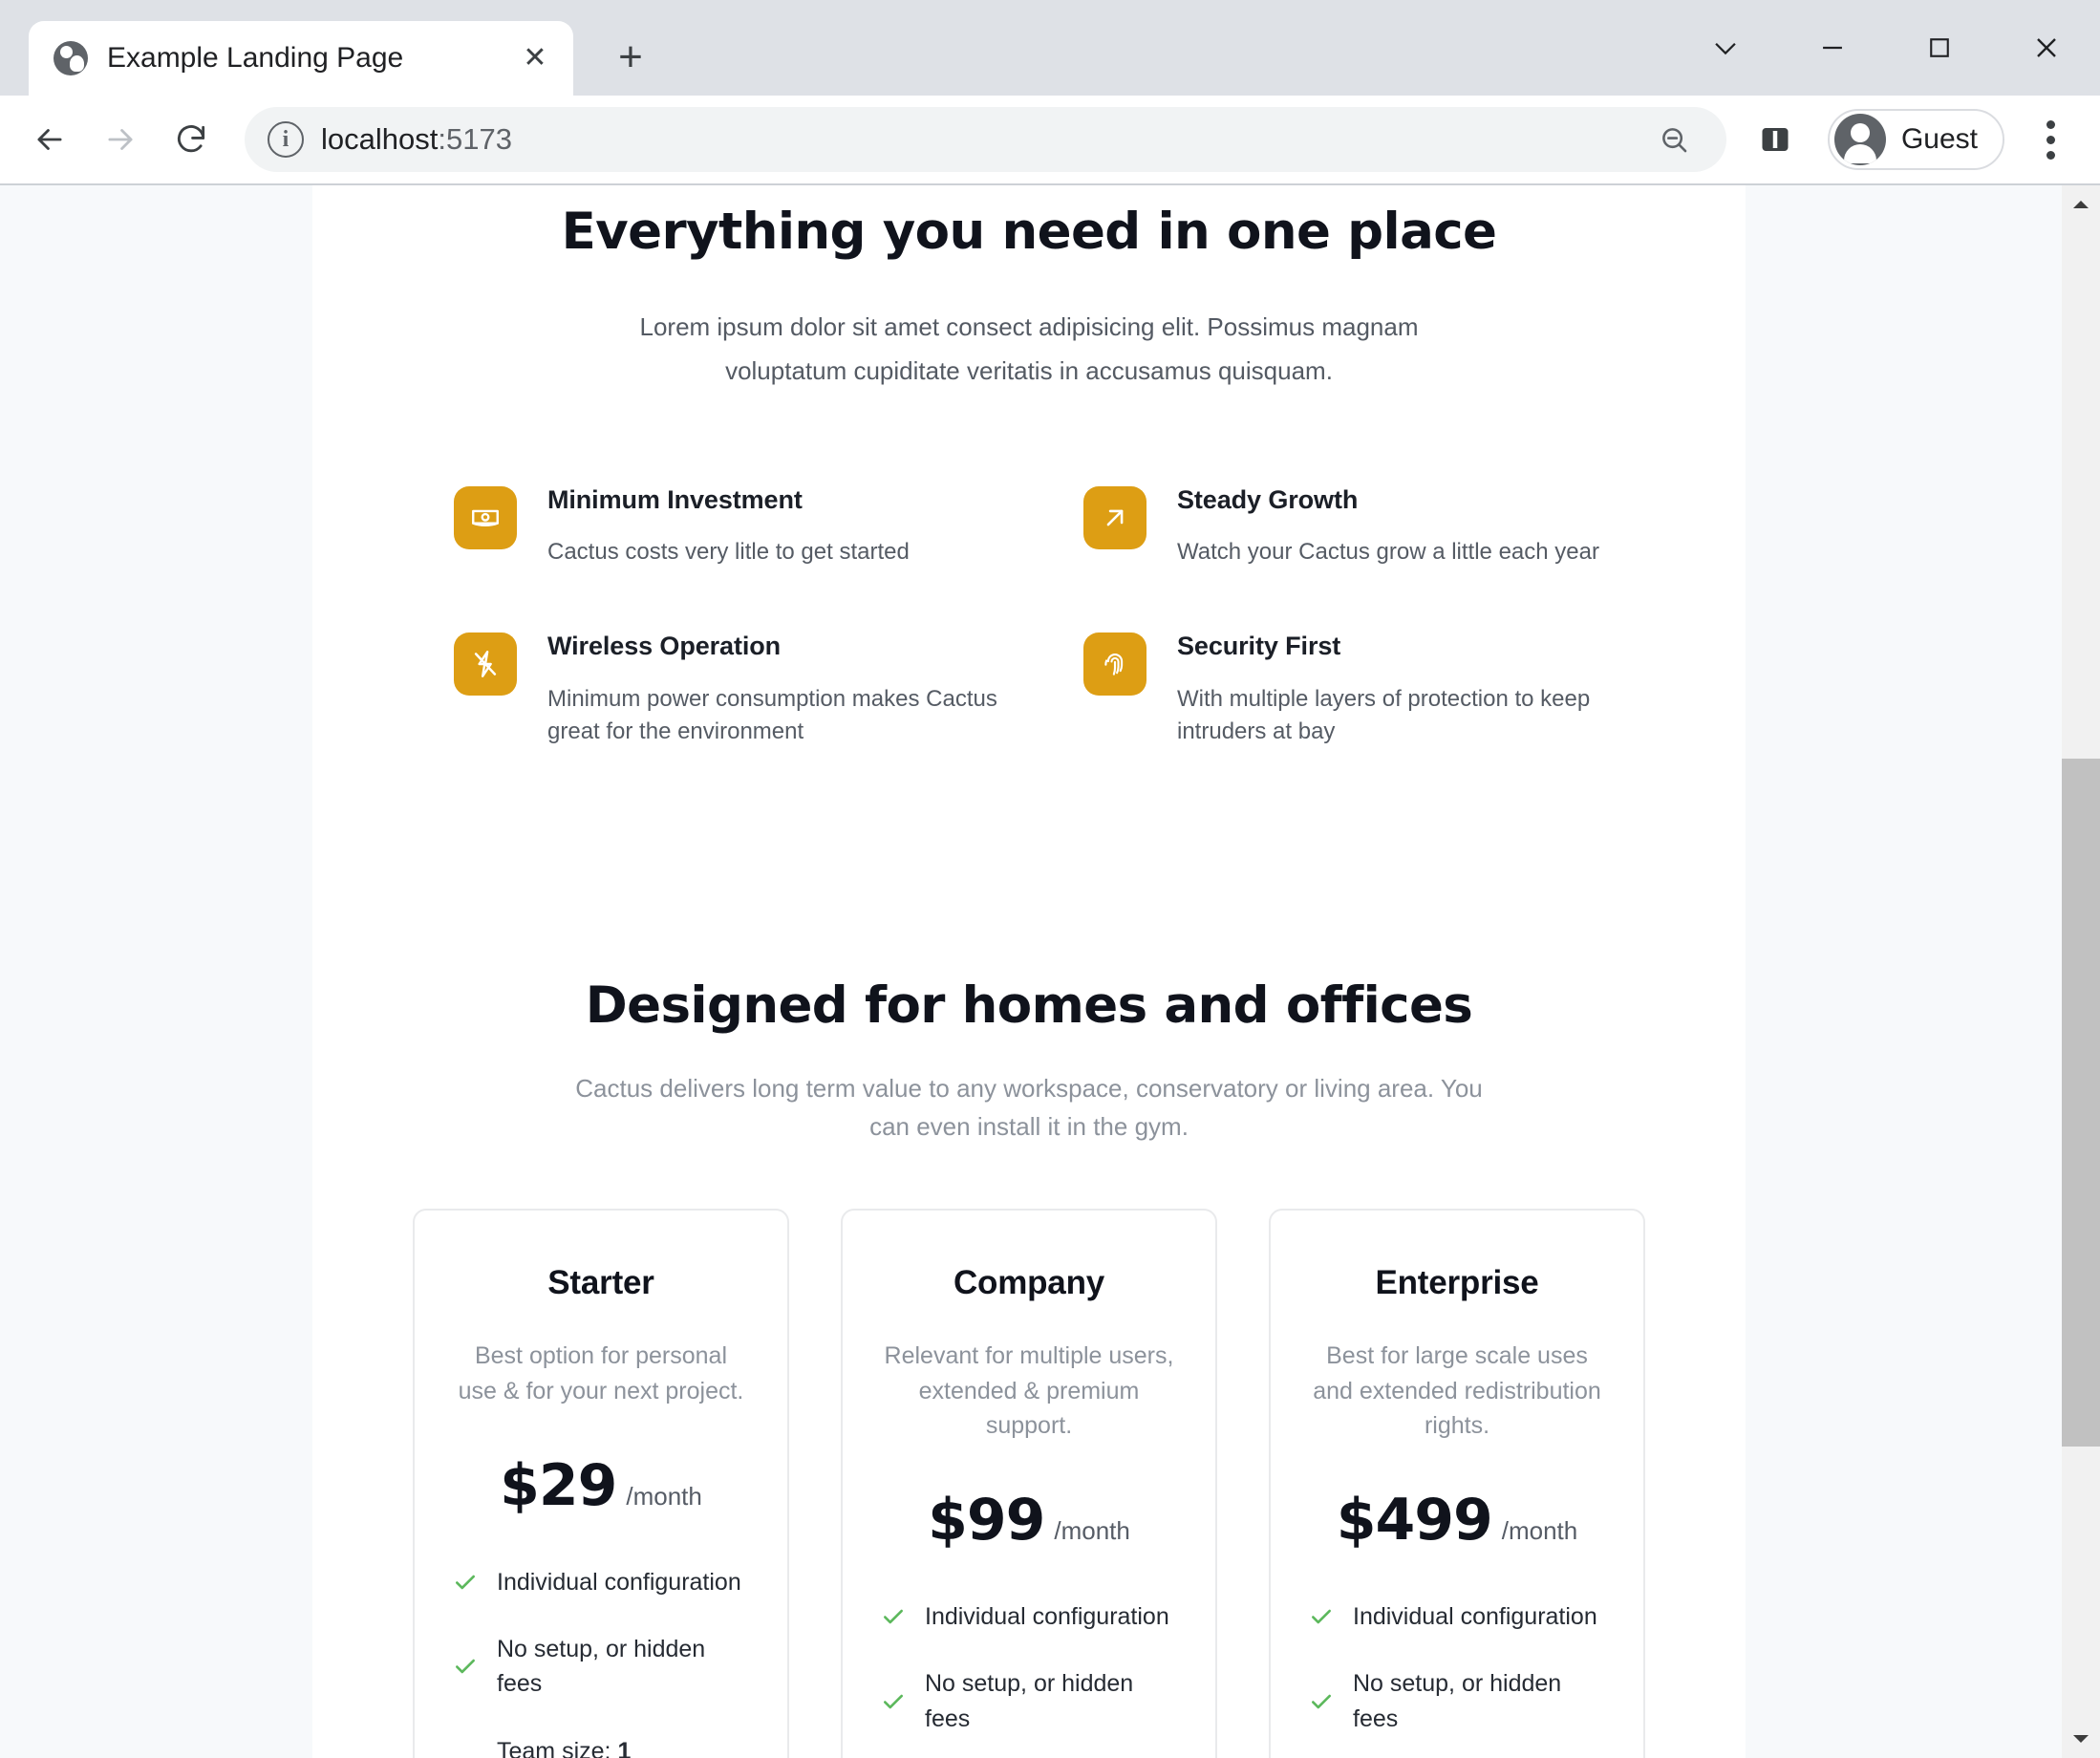  Describe the element at coordinates (191, 140) in the screenshot. I see `reload-icon` at that location.